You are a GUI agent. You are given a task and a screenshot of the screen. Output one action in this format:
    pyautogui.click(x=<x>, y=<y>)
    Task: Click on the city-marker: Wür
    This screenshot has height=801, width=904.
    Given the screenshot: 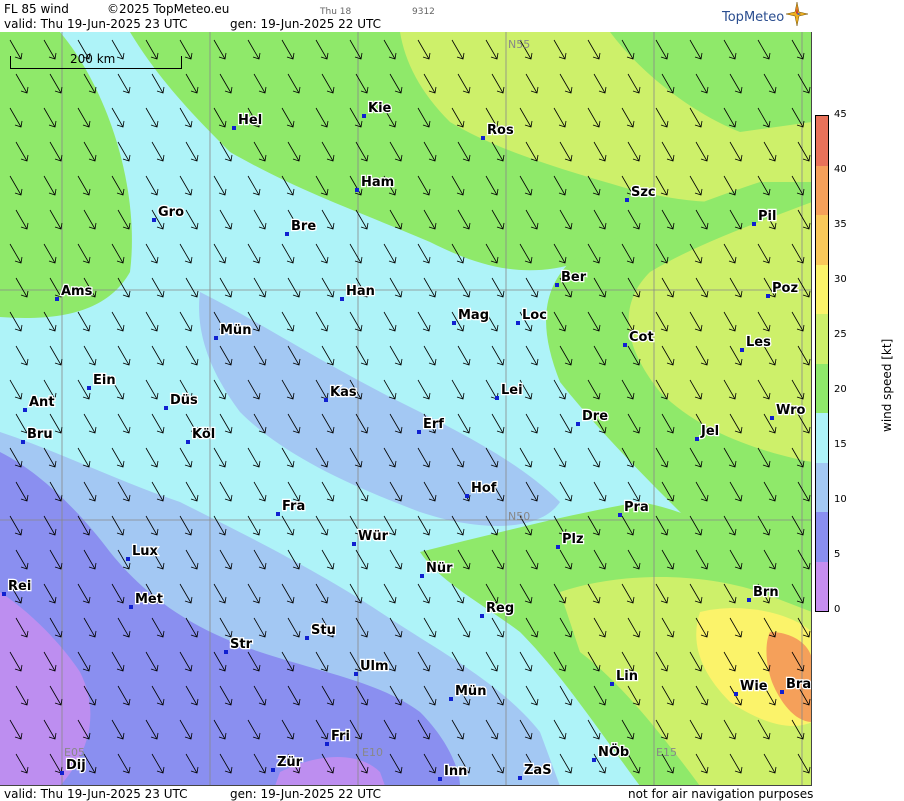 What is the action you would take?
    pyautogui.click(x=371, y=537)
    